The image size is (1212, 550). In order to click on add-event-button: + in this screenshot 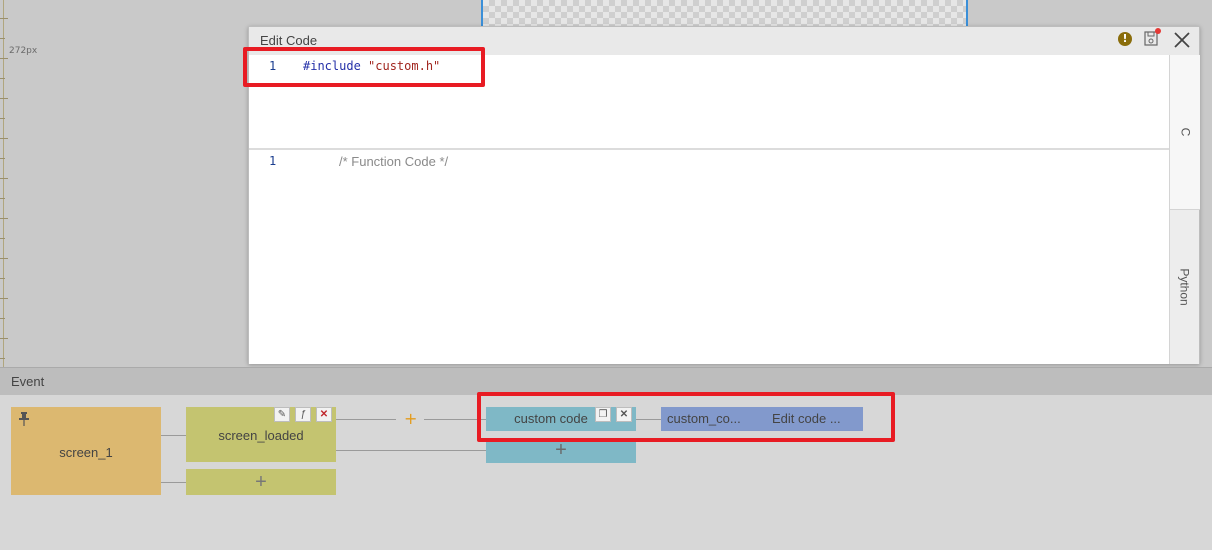, I will do `click(261, 482)`.